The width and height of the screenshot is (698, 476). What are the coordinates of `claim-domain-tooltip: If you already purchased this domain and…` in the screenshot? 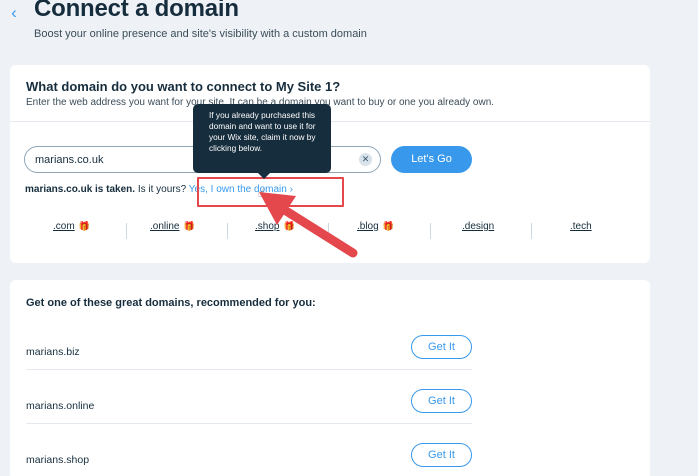 It's located at (262, 138).